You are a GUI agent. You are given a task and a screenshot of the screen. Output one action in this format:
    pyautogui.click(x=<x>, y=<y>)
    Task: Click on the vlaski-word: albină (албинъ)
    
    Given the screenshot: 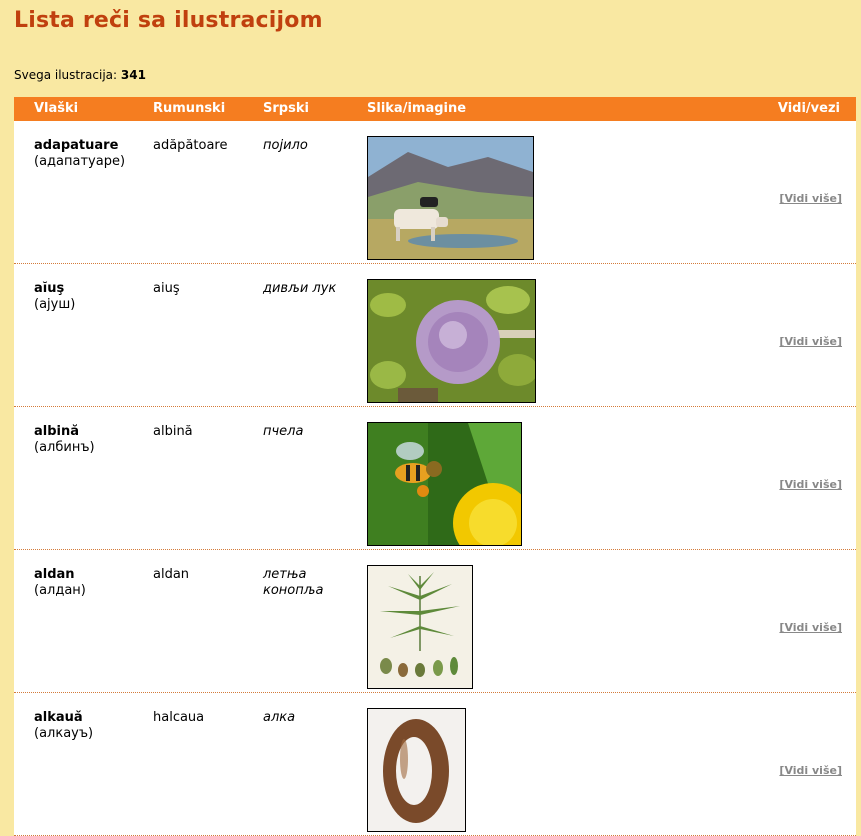 What is the action you would take?
    pyautogui.click(x=64, y=440)
    